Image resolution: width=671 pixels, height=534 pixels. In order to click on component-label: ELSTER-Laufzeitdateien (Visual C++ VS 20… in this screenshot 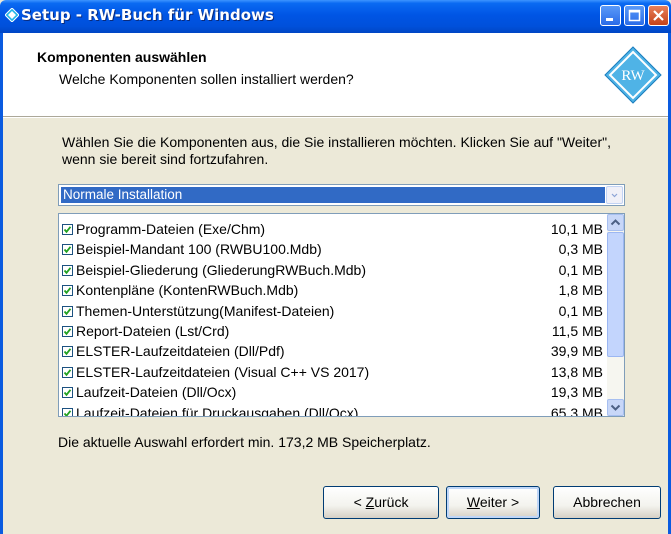, I will do `click(223, 371)`.